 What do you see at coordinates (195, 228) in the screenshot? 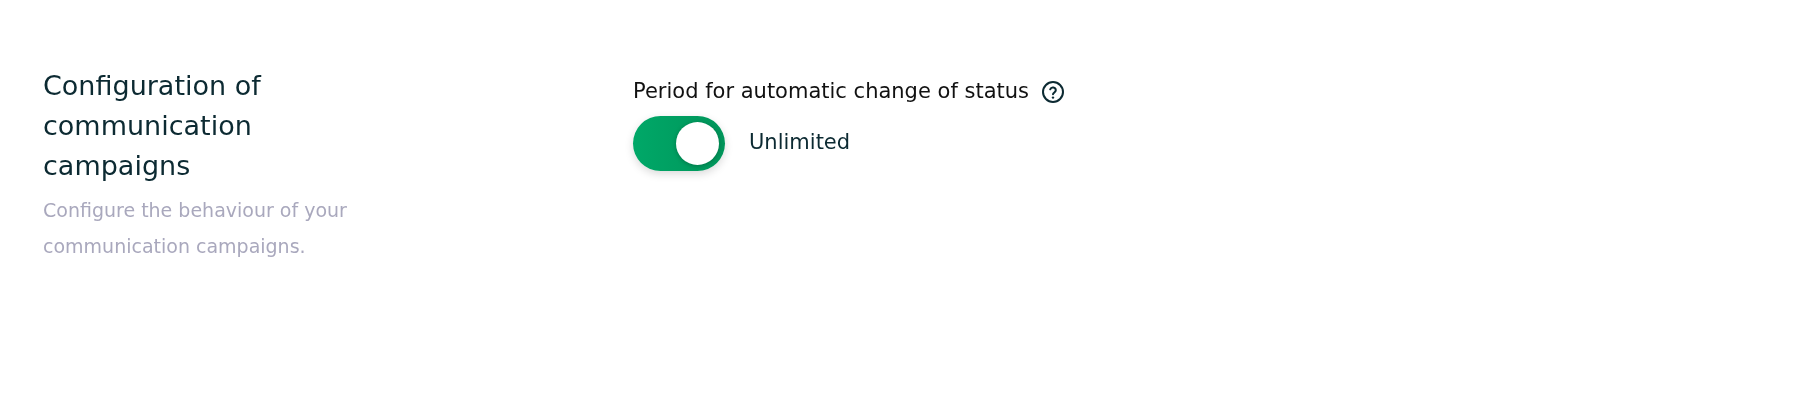
I see `section-description: Configure the behaviour of your communication campaigns.` at bounding box center [195, 228].